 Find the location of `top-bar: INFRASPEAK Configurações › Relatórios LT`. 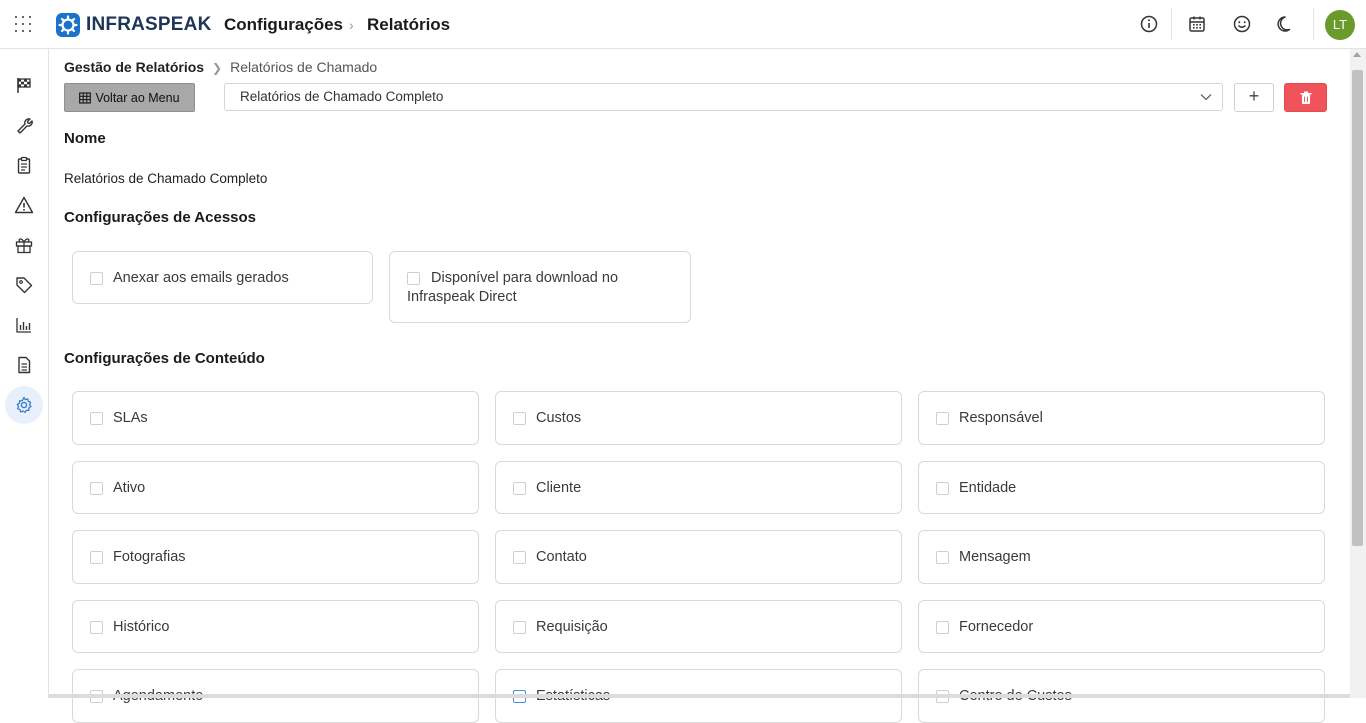

top-bar: INFRASPEAK Configurações › Relatórios LT is located at coordinates (683, 24).